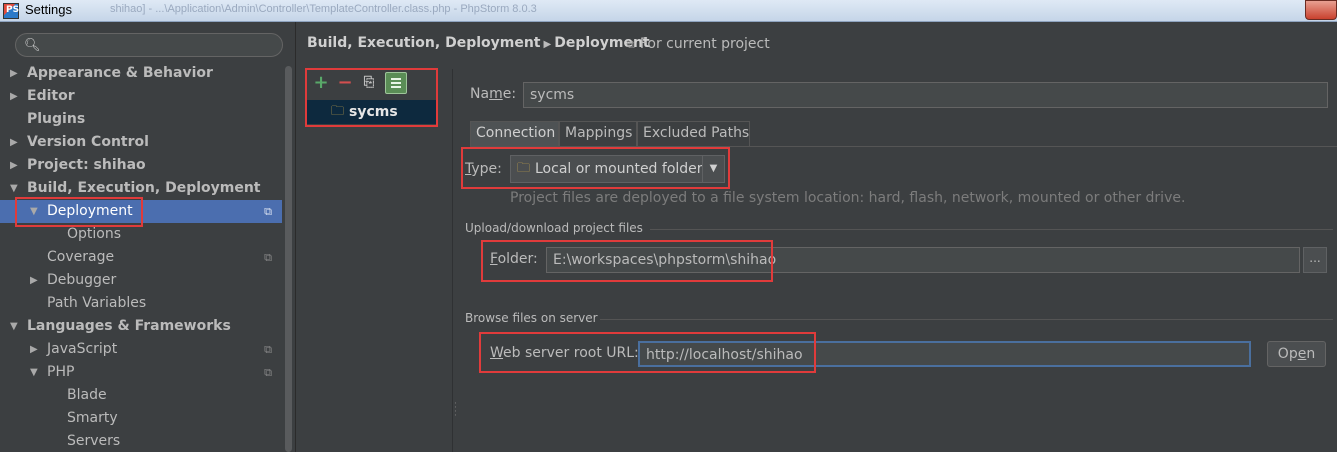 Image resolution: width=1337 pixels, height=452 pixels. What do you see at coordinates (517, 259) in the screenshot?
I see `folder-label-text: older:` at bounding box center [517, 259].